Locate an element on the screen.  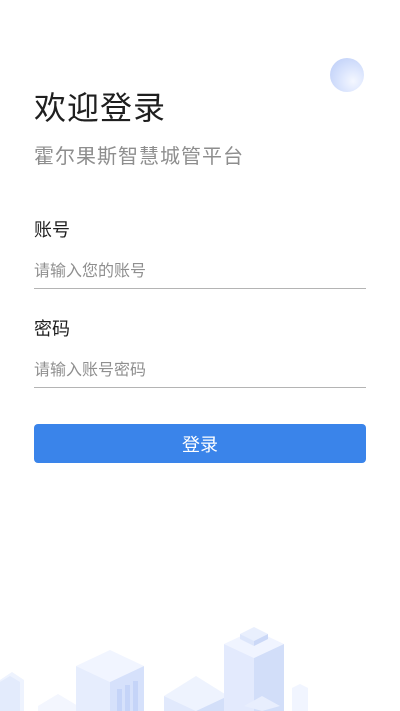
account-input is located at coordinates (200, 271).